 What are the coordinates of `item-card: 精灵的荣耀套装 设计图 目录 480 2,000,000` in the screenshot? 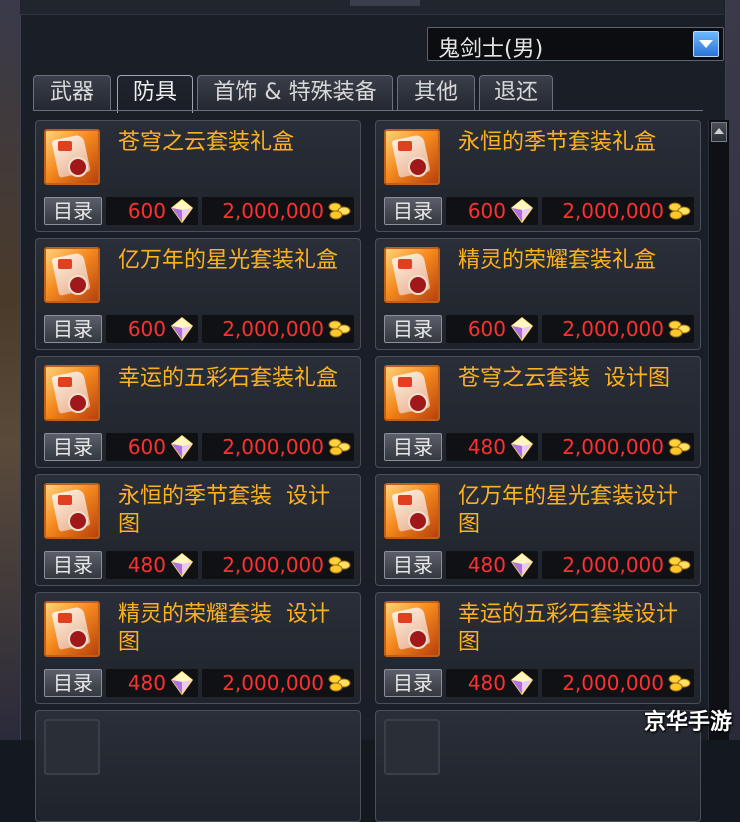 It's located at (198, 648).